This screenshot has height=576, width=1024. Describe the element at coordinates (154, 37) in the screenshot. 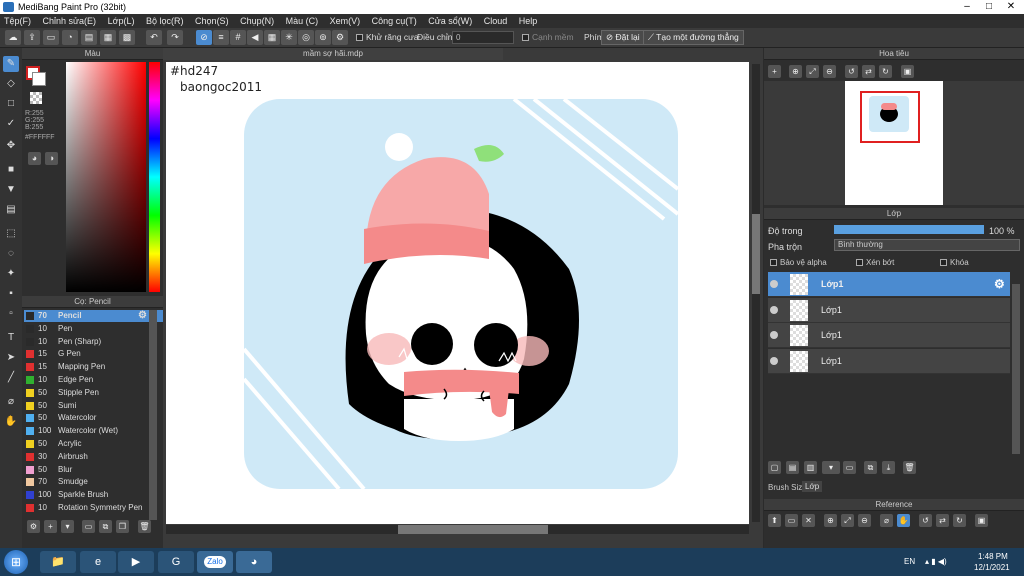

I see `undo-icon: ↶` at that location.